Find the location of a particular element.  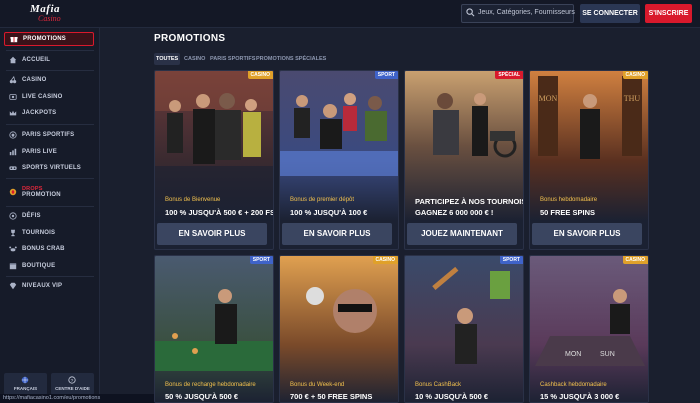

promo-title: 100 % JUSQU'À 100 € is located at coordinates (329, 212).